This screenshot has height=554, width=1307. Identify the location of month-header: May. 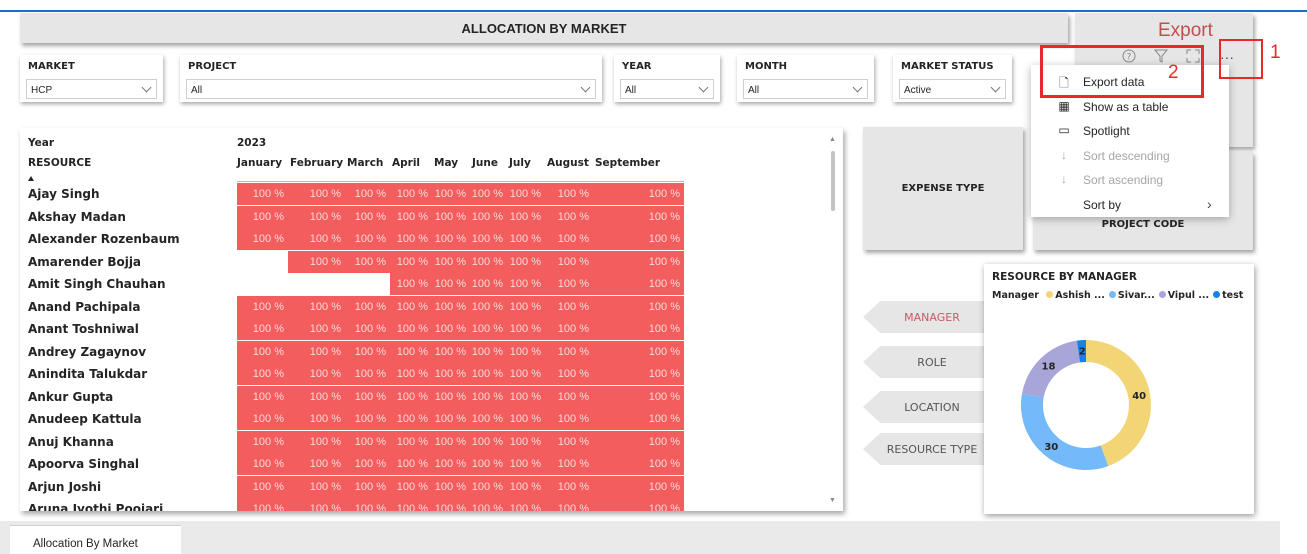
(446, 163).